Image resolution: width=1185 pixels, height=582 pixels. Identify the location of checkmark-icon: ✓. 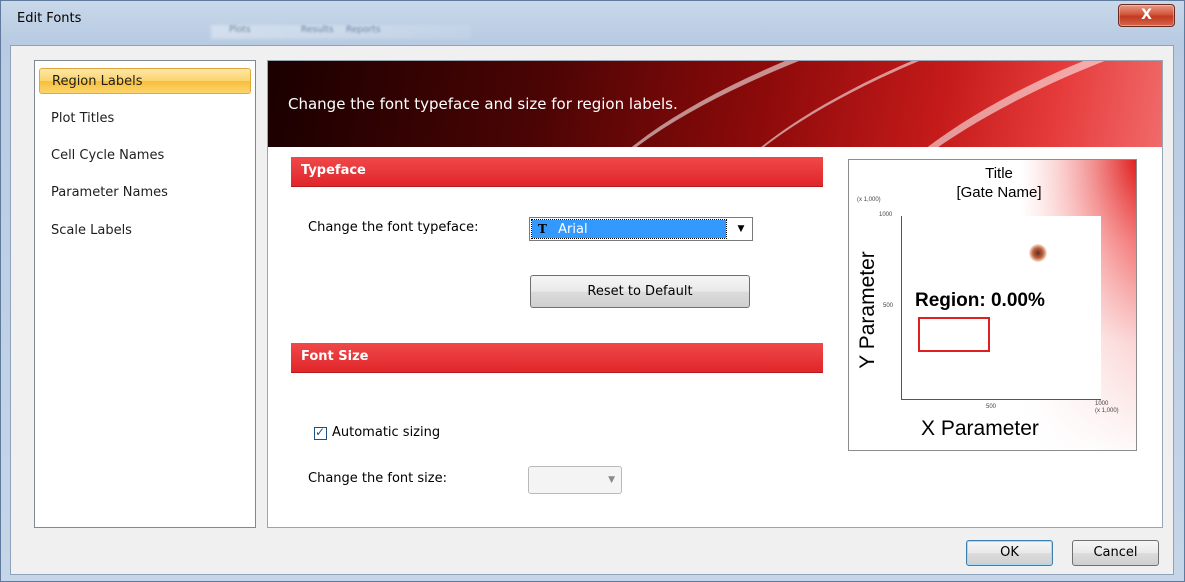
(320, 432).